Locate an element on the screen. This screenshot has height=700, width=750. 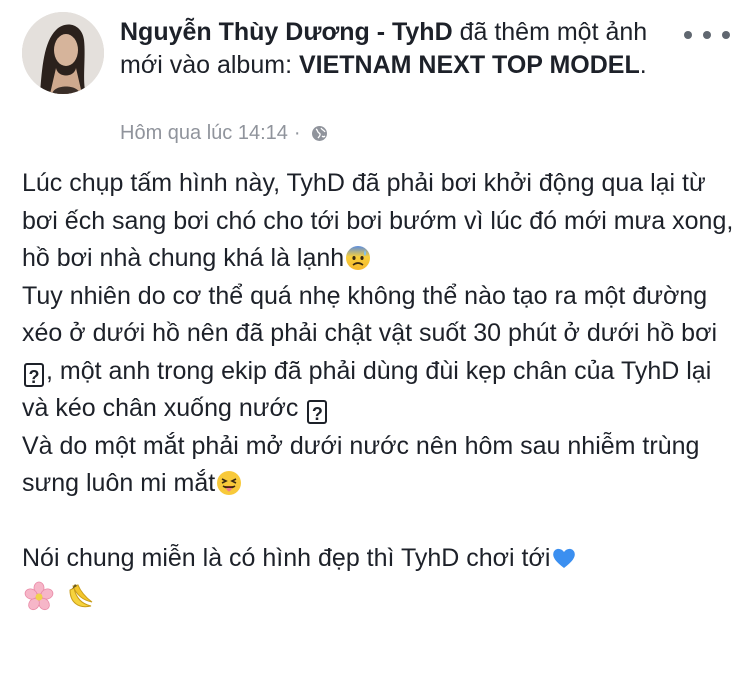
post-meta: Hôm qua lúc 14:14 · is located at coordinates (224, 133).